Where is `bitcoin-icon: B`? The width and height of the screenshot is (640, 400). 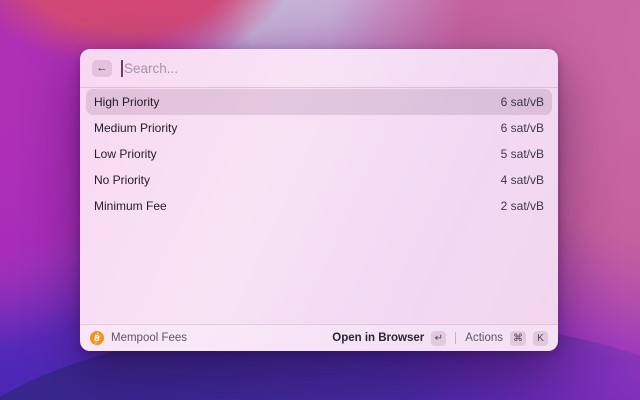 bitcoin-icon: B is located at coordinates (97, 338).